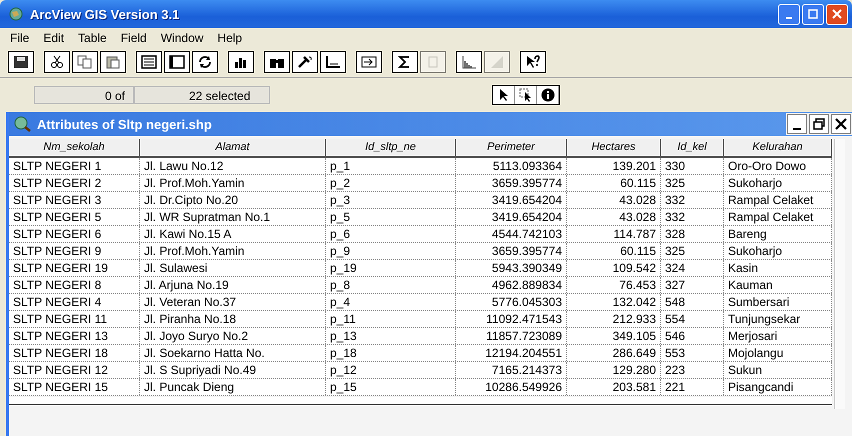 This screenshot has width=852, height=436. I want to click on table-cell: SLTP NEGERI 13, so click(74, 336).